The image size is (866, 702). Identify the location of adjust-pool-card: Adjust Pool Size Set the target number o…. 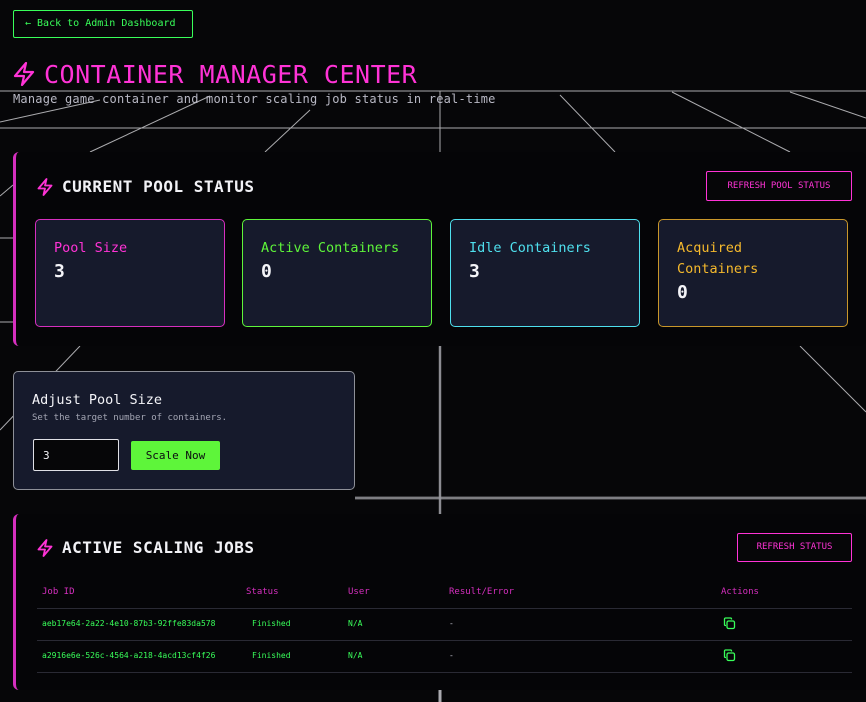
(184, 430).